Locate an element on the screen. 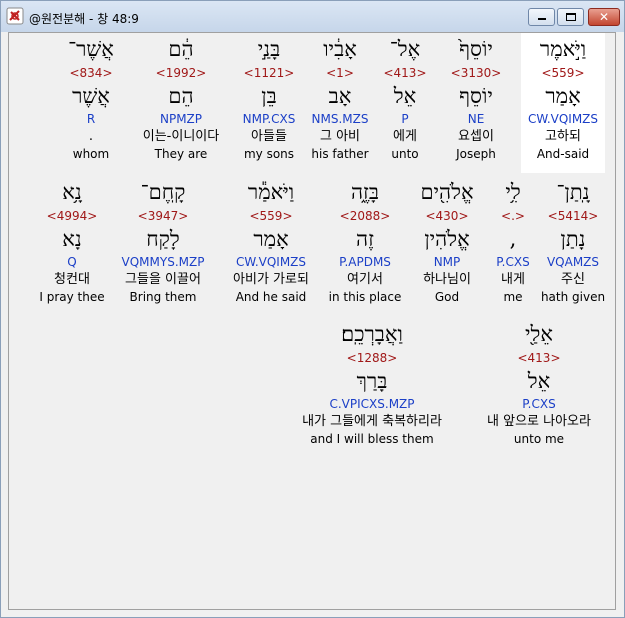 The width and height of the screenshot is (625, 618). app-icon is located at coordinates (15, 16).